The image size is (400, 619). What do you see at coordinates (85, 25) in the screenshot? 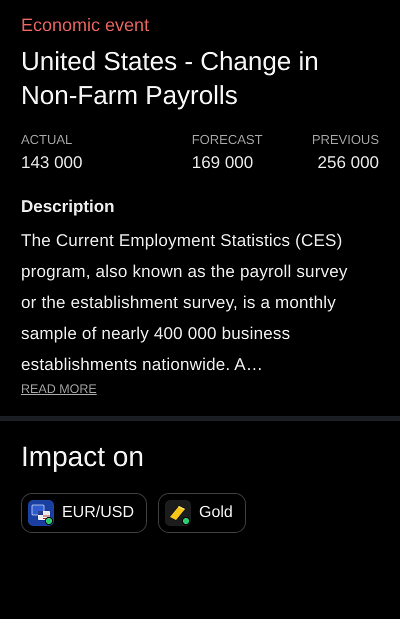
I see `event-category: Economic event` at bounding box center [85, 25].